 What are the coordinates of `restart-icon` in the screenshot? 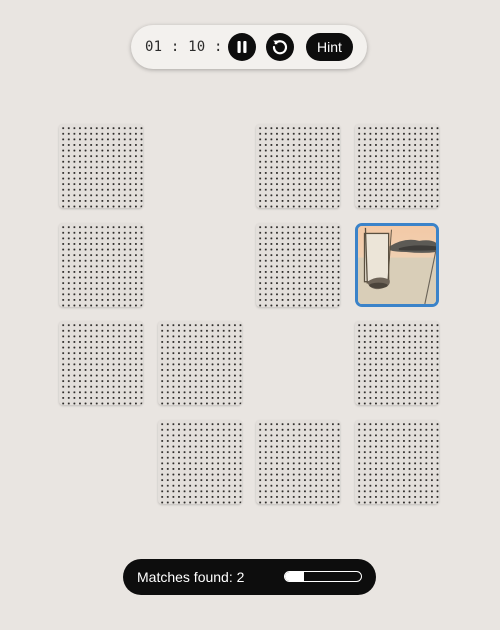 It's located at (280, 47).